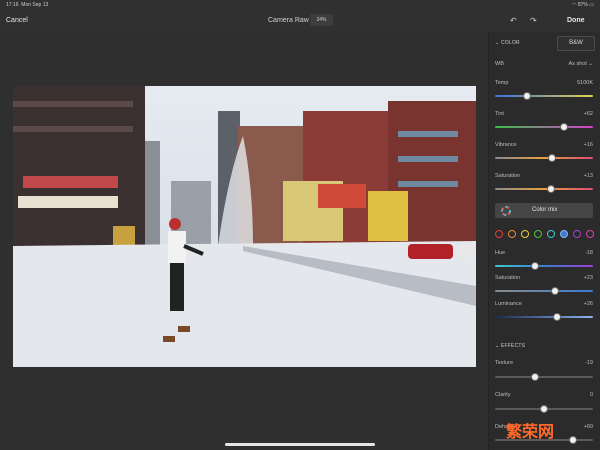 This screenshot has height=450, width=600. What do you see at coordinates (300, 5) in the screenshot?
I see `status-bar: 17:16 Mon Sep 13 ◠ 87% ▭` at bounding box center [300, 5].